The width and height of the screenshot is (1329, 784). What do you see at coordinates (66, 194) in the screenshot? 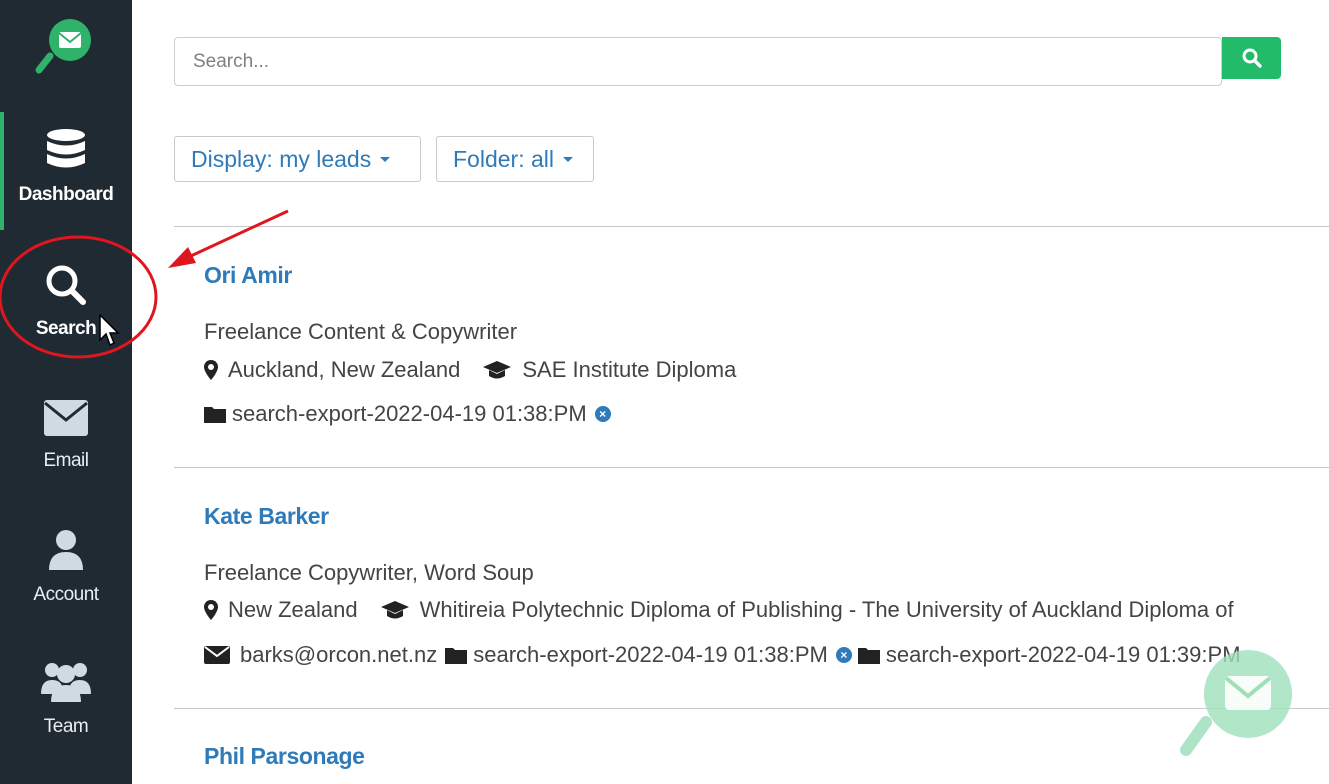
I see `sidebar-item-label: Dashboard` at bounding box center [66, 194].